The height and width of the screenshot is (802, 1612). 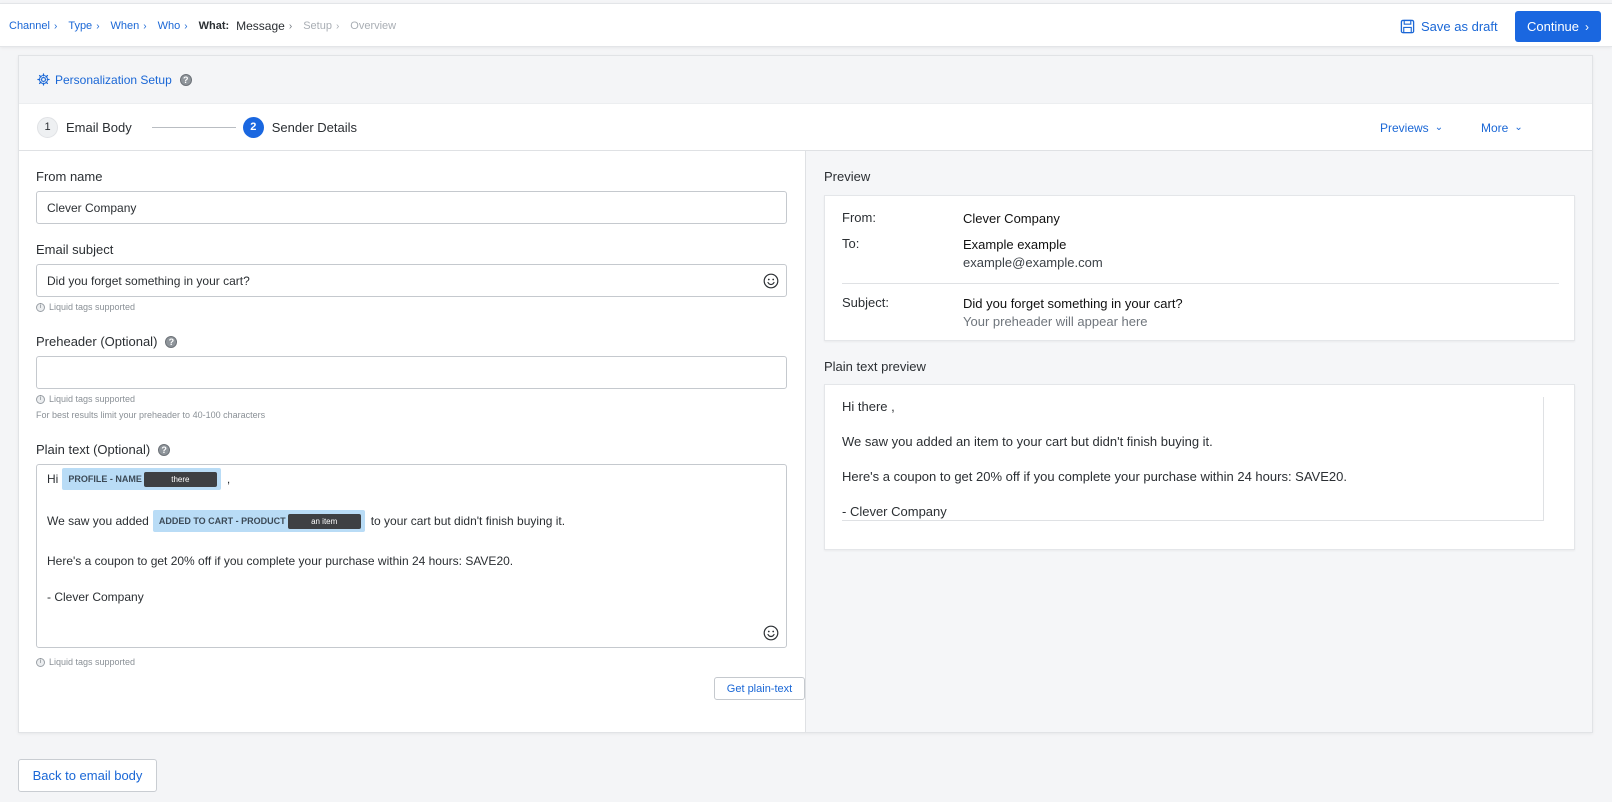 I want to click on added-to-cart-tag-label: ADDED TO CART - PRODUCT, so click(x=222, y=521).